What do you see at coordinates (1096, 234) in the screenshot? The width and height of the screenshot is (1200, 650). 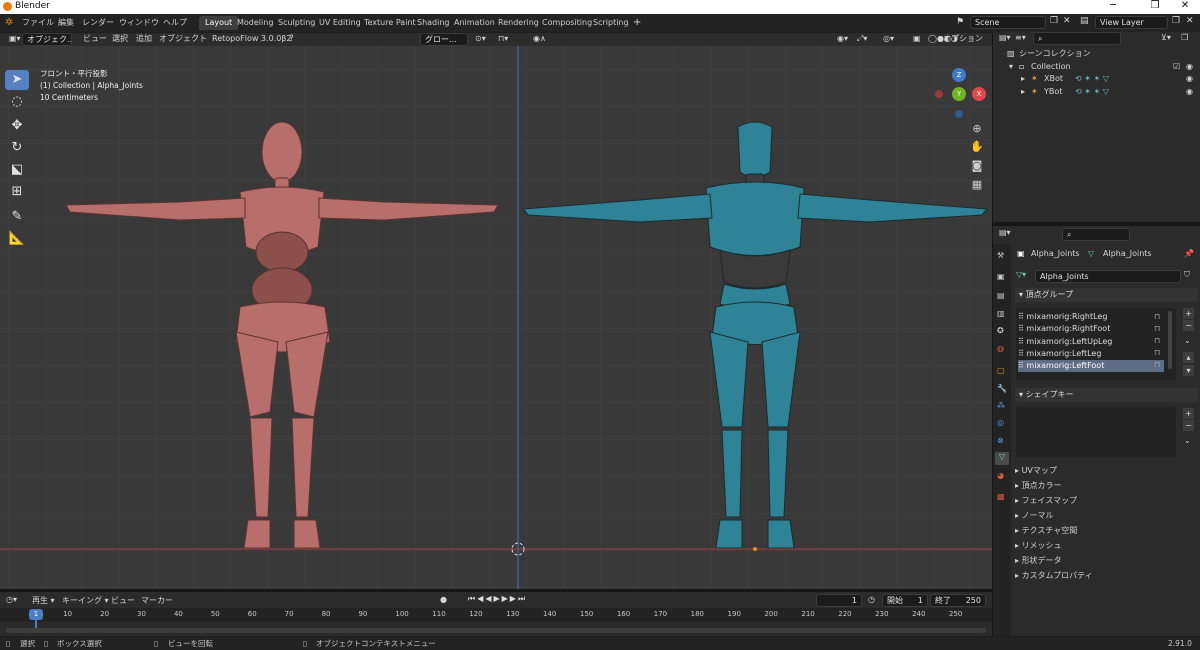 I see `properties-search-input: ⌕` at bounding box center [1096, 234].